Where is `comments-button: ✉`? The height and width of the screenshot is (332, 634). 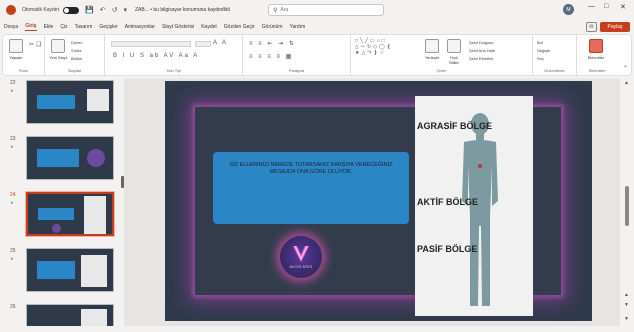
comments-button: ✉ is located at coordinates (591, 27).